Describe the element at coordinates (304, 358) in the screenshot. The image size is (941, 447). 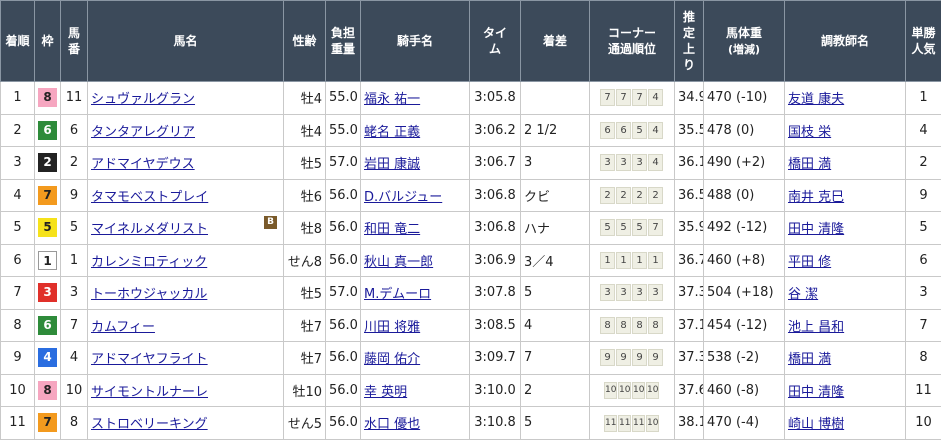
I see `sexage-cell: 牡7` at that location.